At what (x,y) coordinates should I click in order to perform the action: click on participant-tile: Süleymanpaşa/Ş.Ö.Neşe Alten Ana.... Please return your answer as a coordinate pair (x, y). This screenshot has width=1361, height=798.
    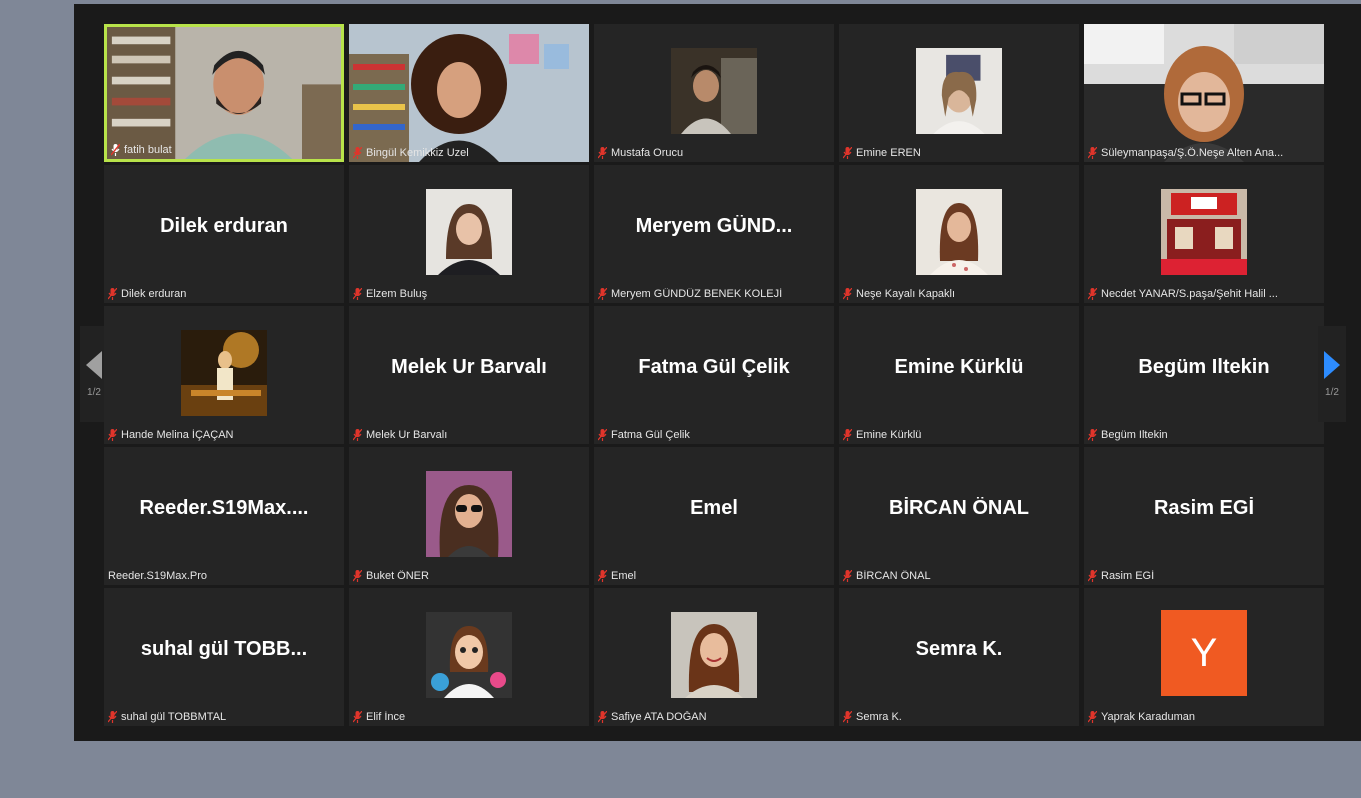
    Looking at the image, I should click on (1204, 93).